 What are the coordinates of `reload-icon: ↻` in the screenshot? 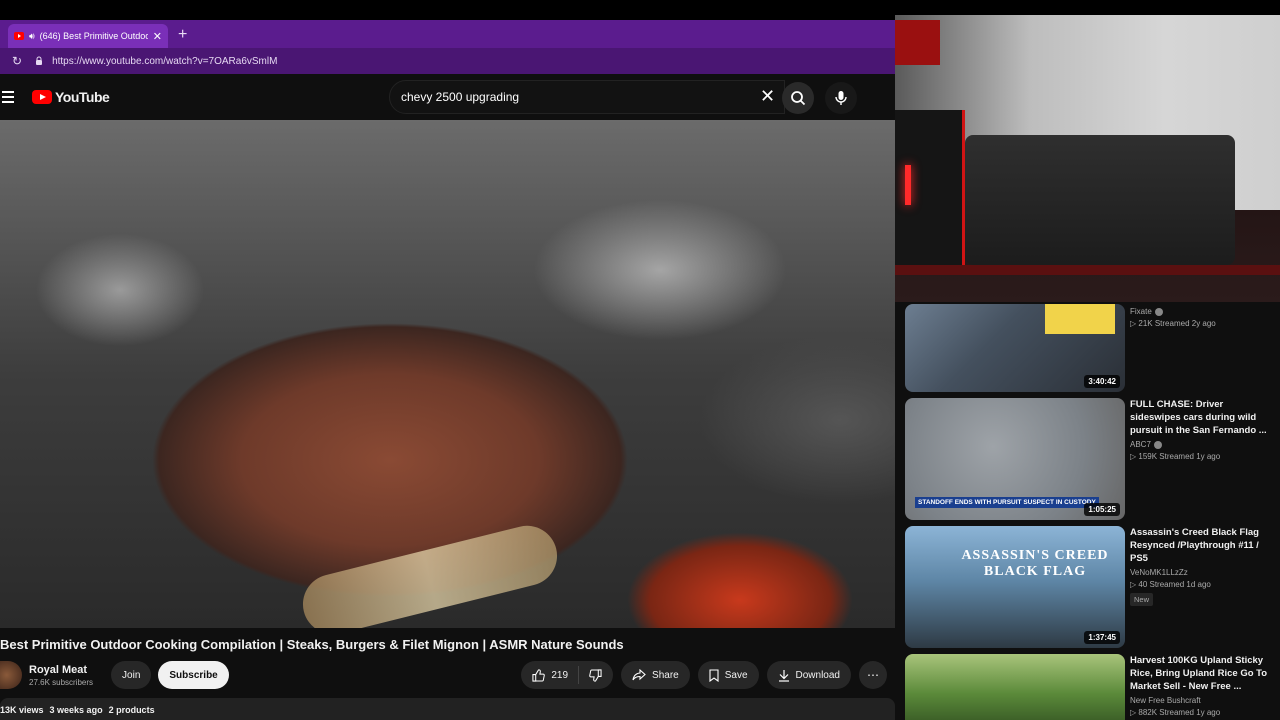 It's located at (17, 61).